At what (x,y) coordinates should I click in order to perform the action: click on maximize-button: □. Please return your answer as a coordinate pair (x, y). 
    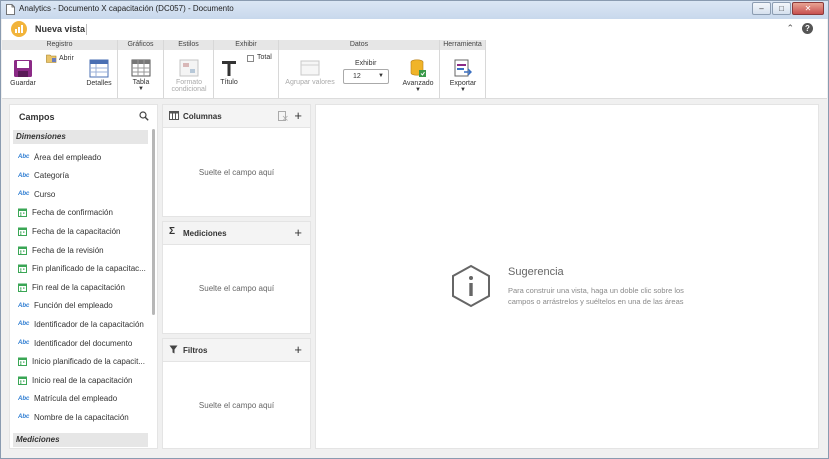
    Looking at the image, I should click on (781, 8).